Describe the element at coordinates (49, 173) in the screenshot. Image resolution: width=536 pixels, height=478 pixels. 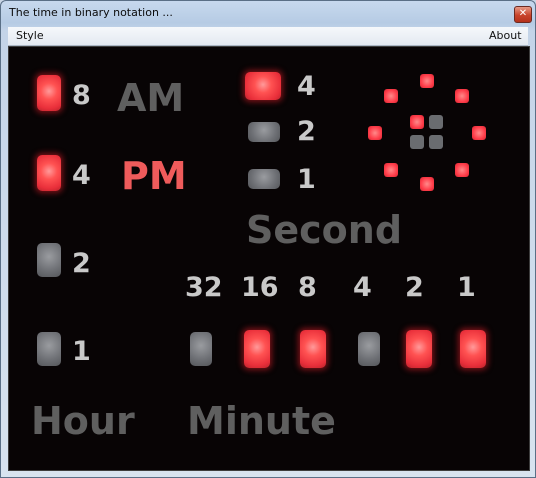
I see `hour-bit-4-led` at that location.